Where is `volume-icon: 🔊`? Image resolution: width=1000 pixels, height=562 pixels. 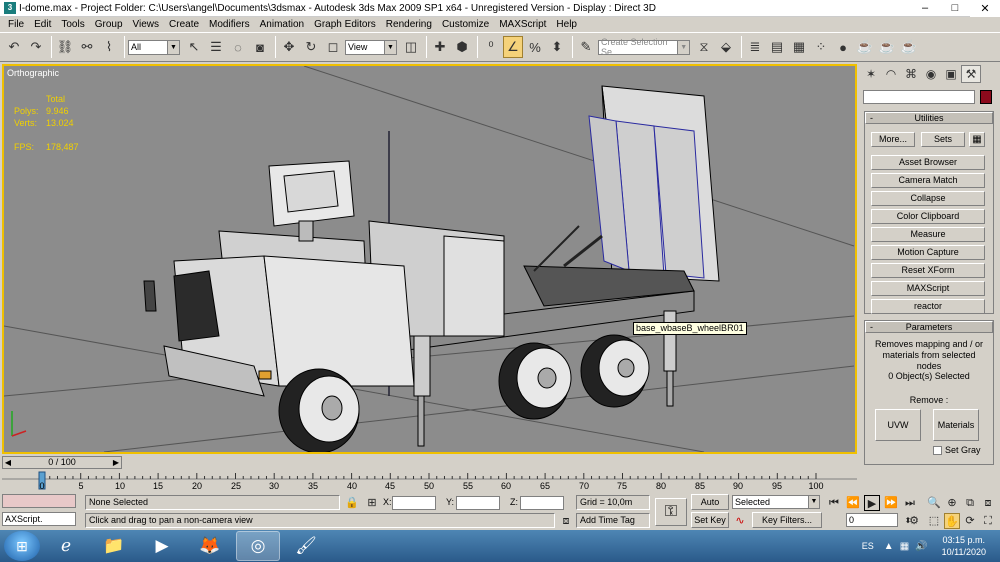 volume-icon: 🔊 is located at coordinates (921, 546).